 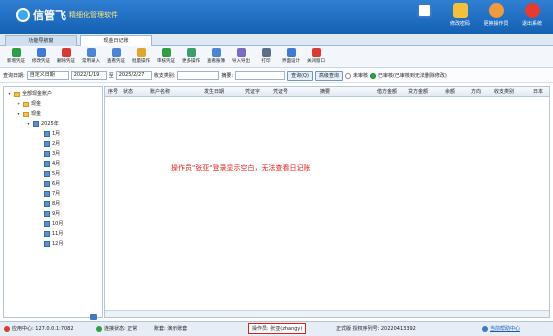 I want to click on tree-month-item: 8月, so click(x=52, y=204).